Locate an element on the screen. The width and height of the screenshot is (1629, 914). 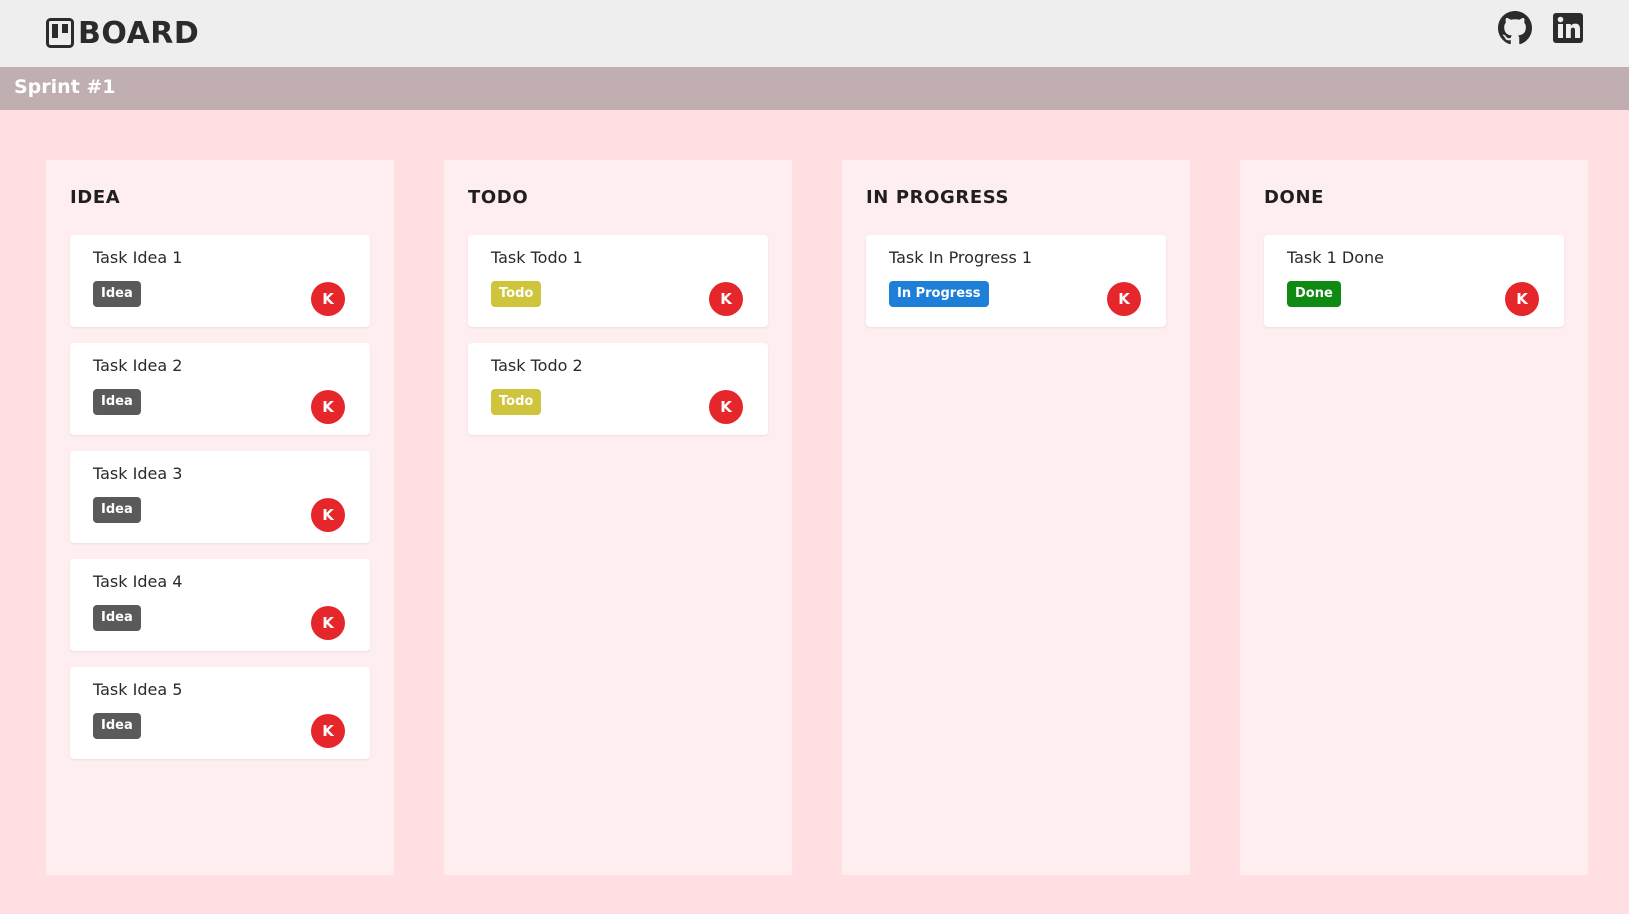
task-card: Task Idea 4 Idea K is located at coordinates (220, 605).